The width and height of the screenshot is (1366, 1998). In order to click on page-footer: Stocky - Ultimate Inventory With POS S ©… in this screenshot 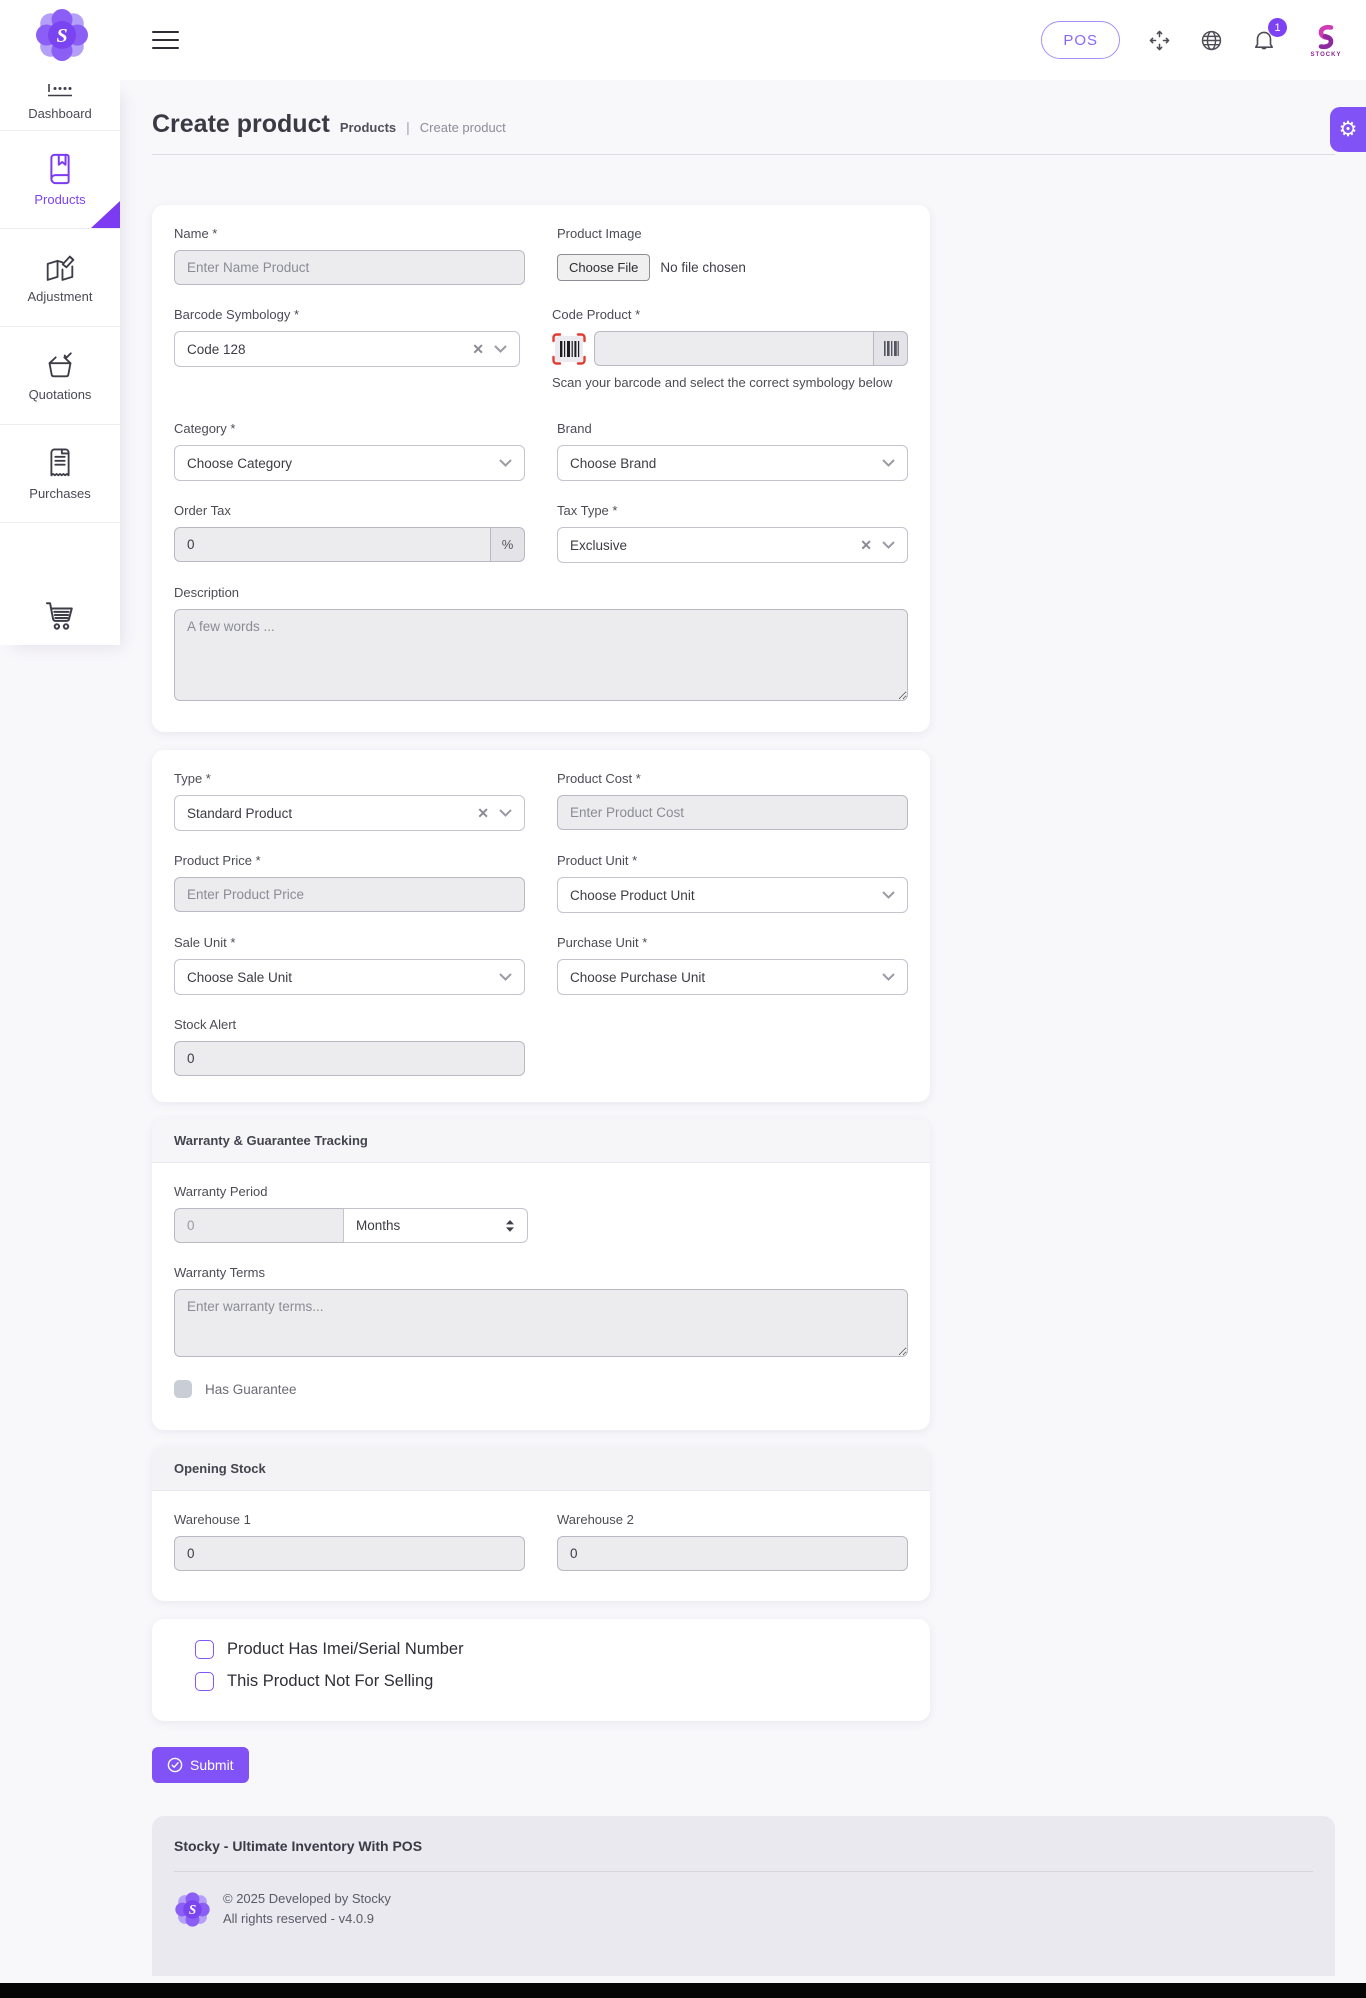, I will do `click(743, 1896)`.